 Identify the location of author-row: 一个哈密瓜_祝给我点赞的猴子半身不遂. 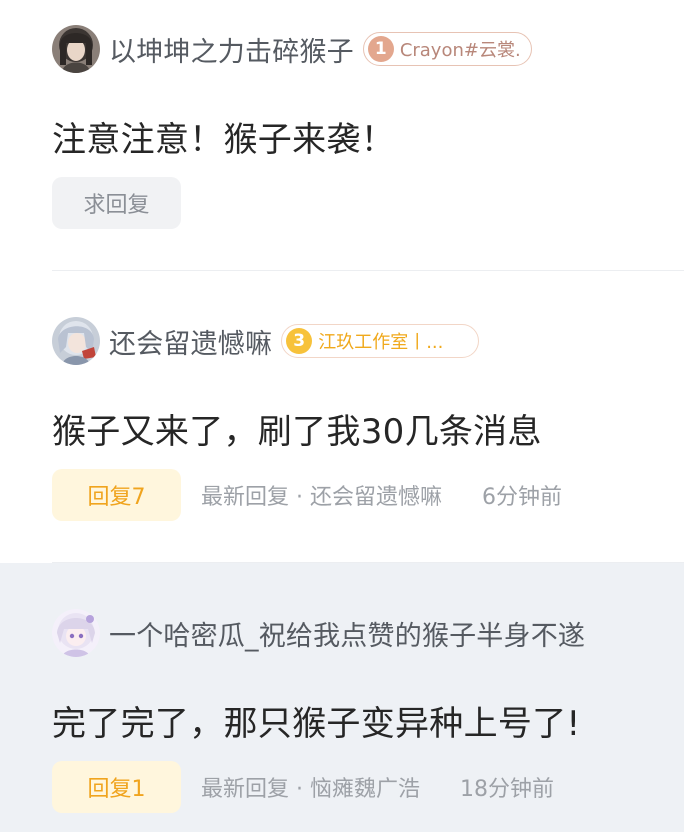
(318, 633).